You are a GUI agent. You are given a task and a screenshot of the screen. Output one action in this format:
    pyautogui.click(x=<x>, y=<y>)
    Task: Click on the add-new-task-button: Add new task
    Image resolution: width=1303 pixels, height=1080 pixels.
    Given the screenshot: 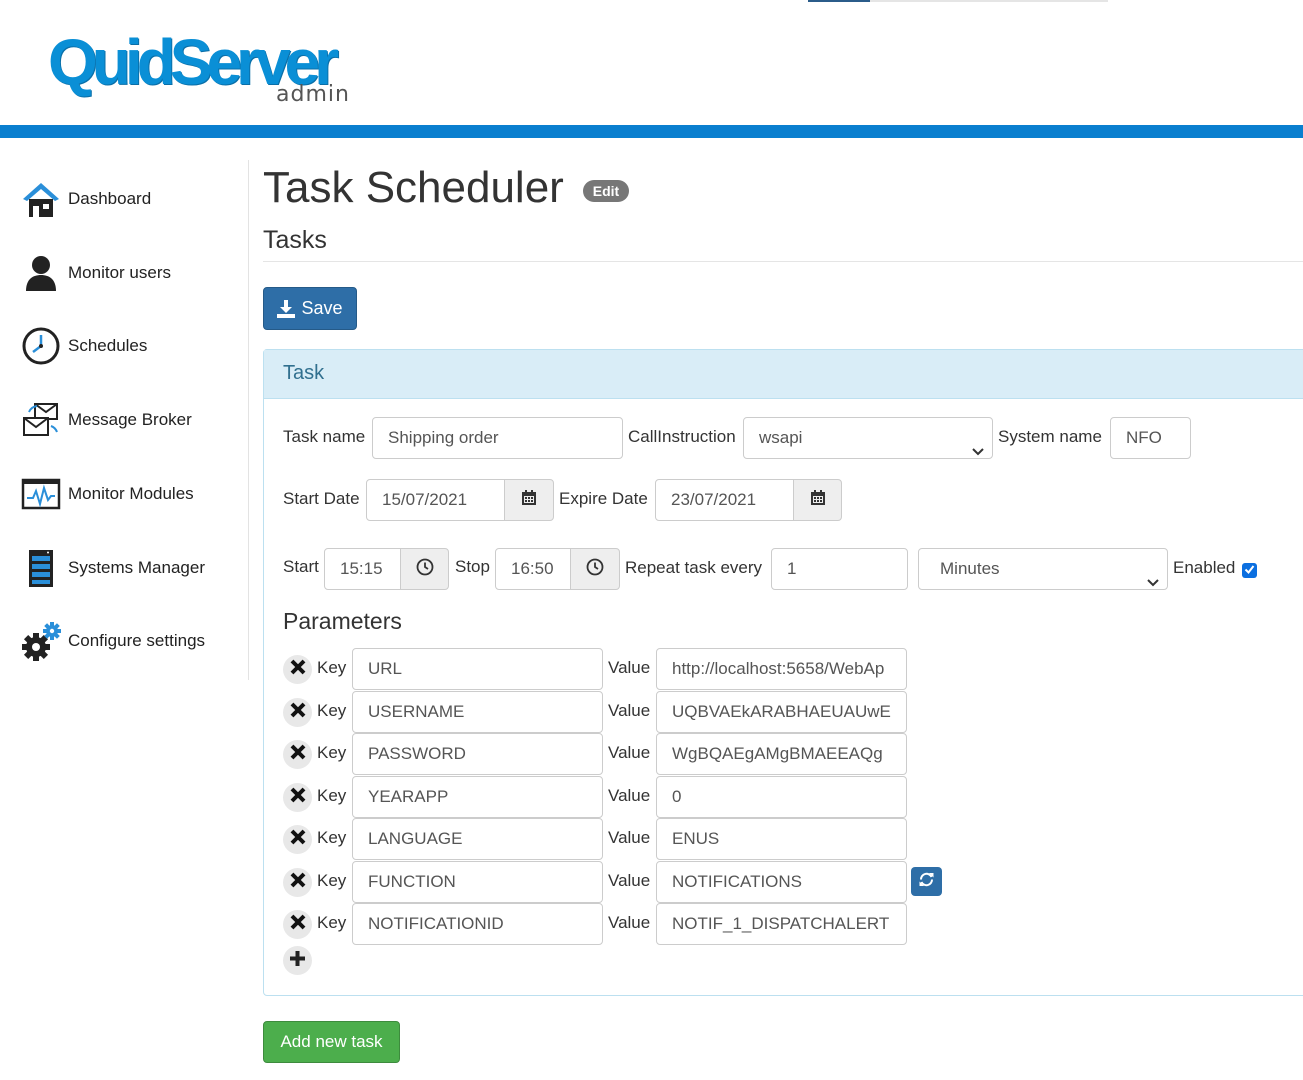 What is the action you would take?
    pyautogui.click(x=331, y=1042)
    